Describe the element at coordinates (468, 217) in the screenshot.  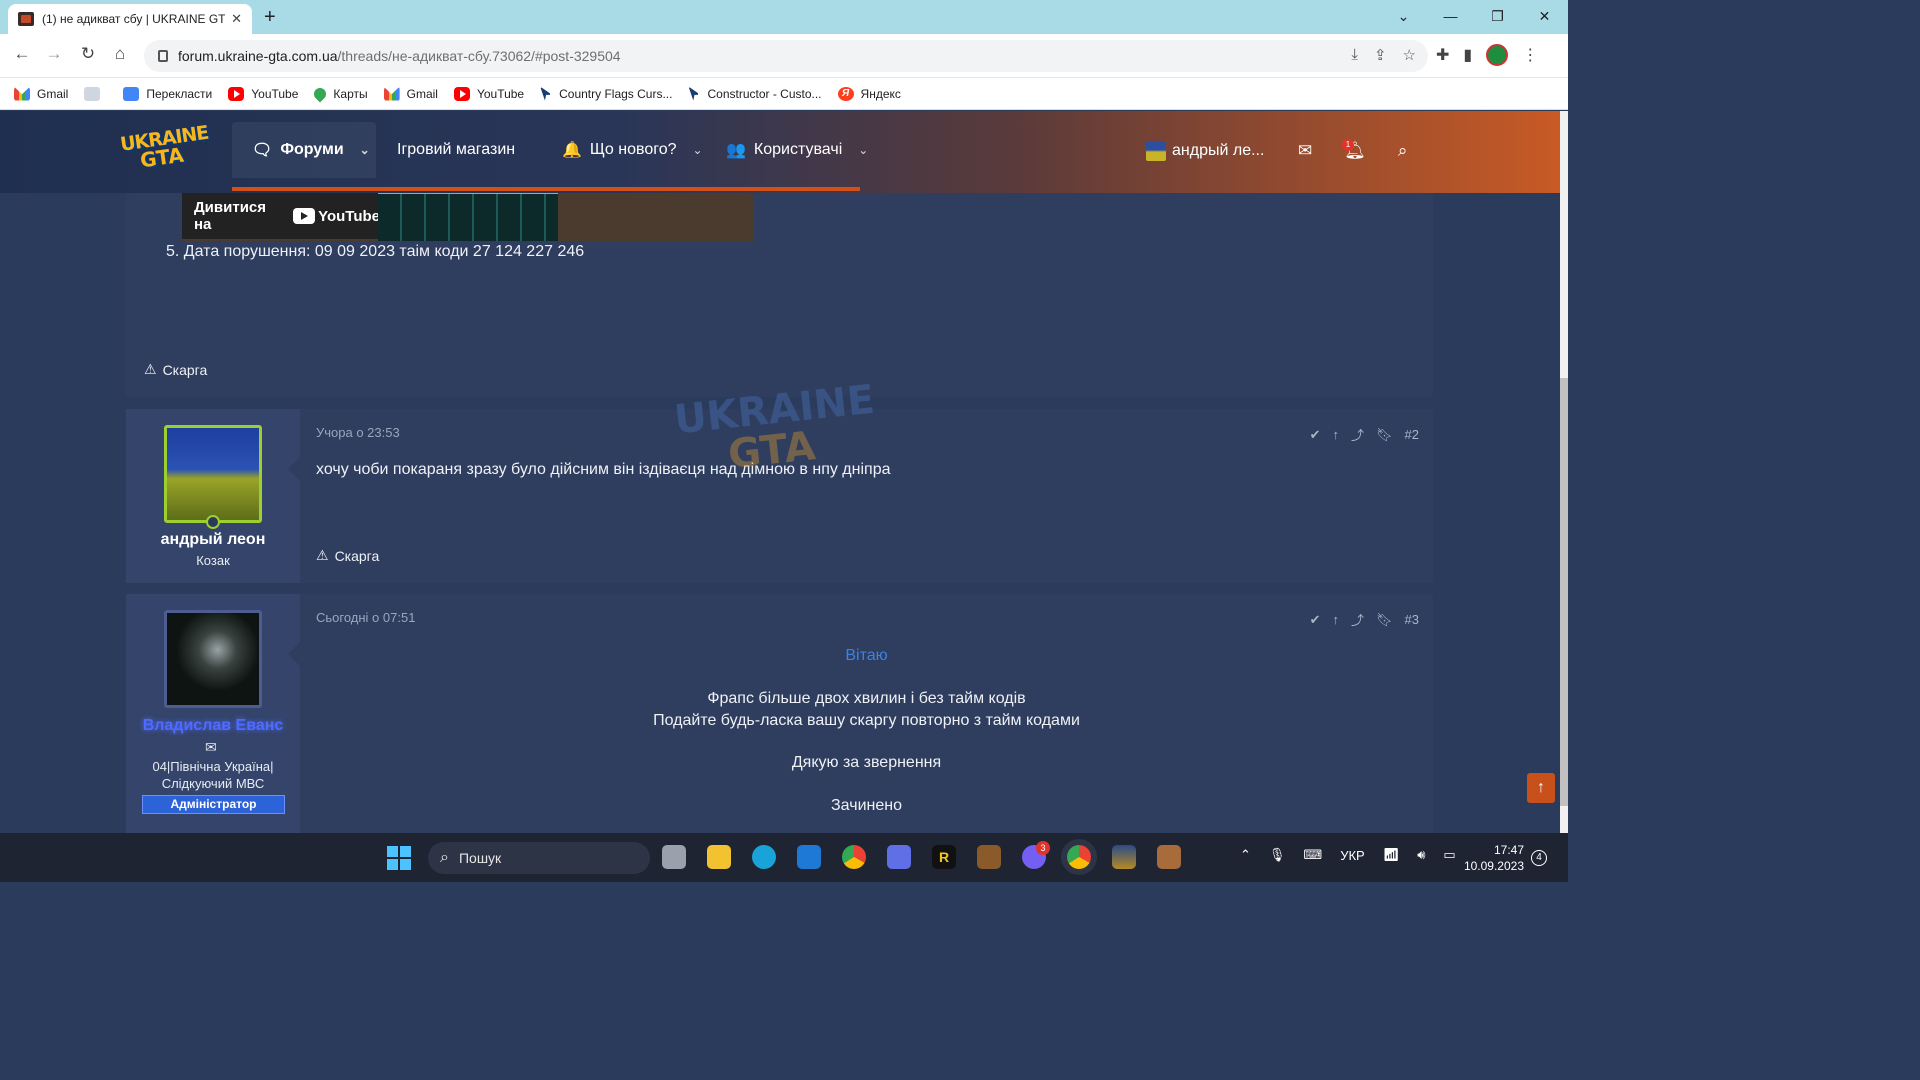
I see `video-embed: Дивитися на YouTube` at that location.